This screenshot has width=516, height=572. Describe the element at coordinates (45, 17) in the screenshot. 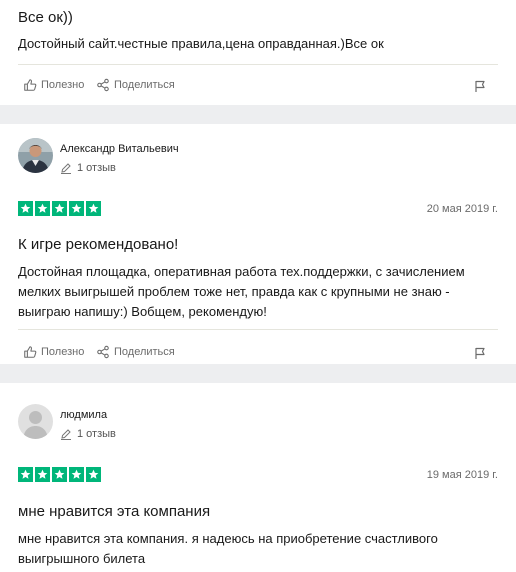

I see `review-title: Все ок))` at that location.